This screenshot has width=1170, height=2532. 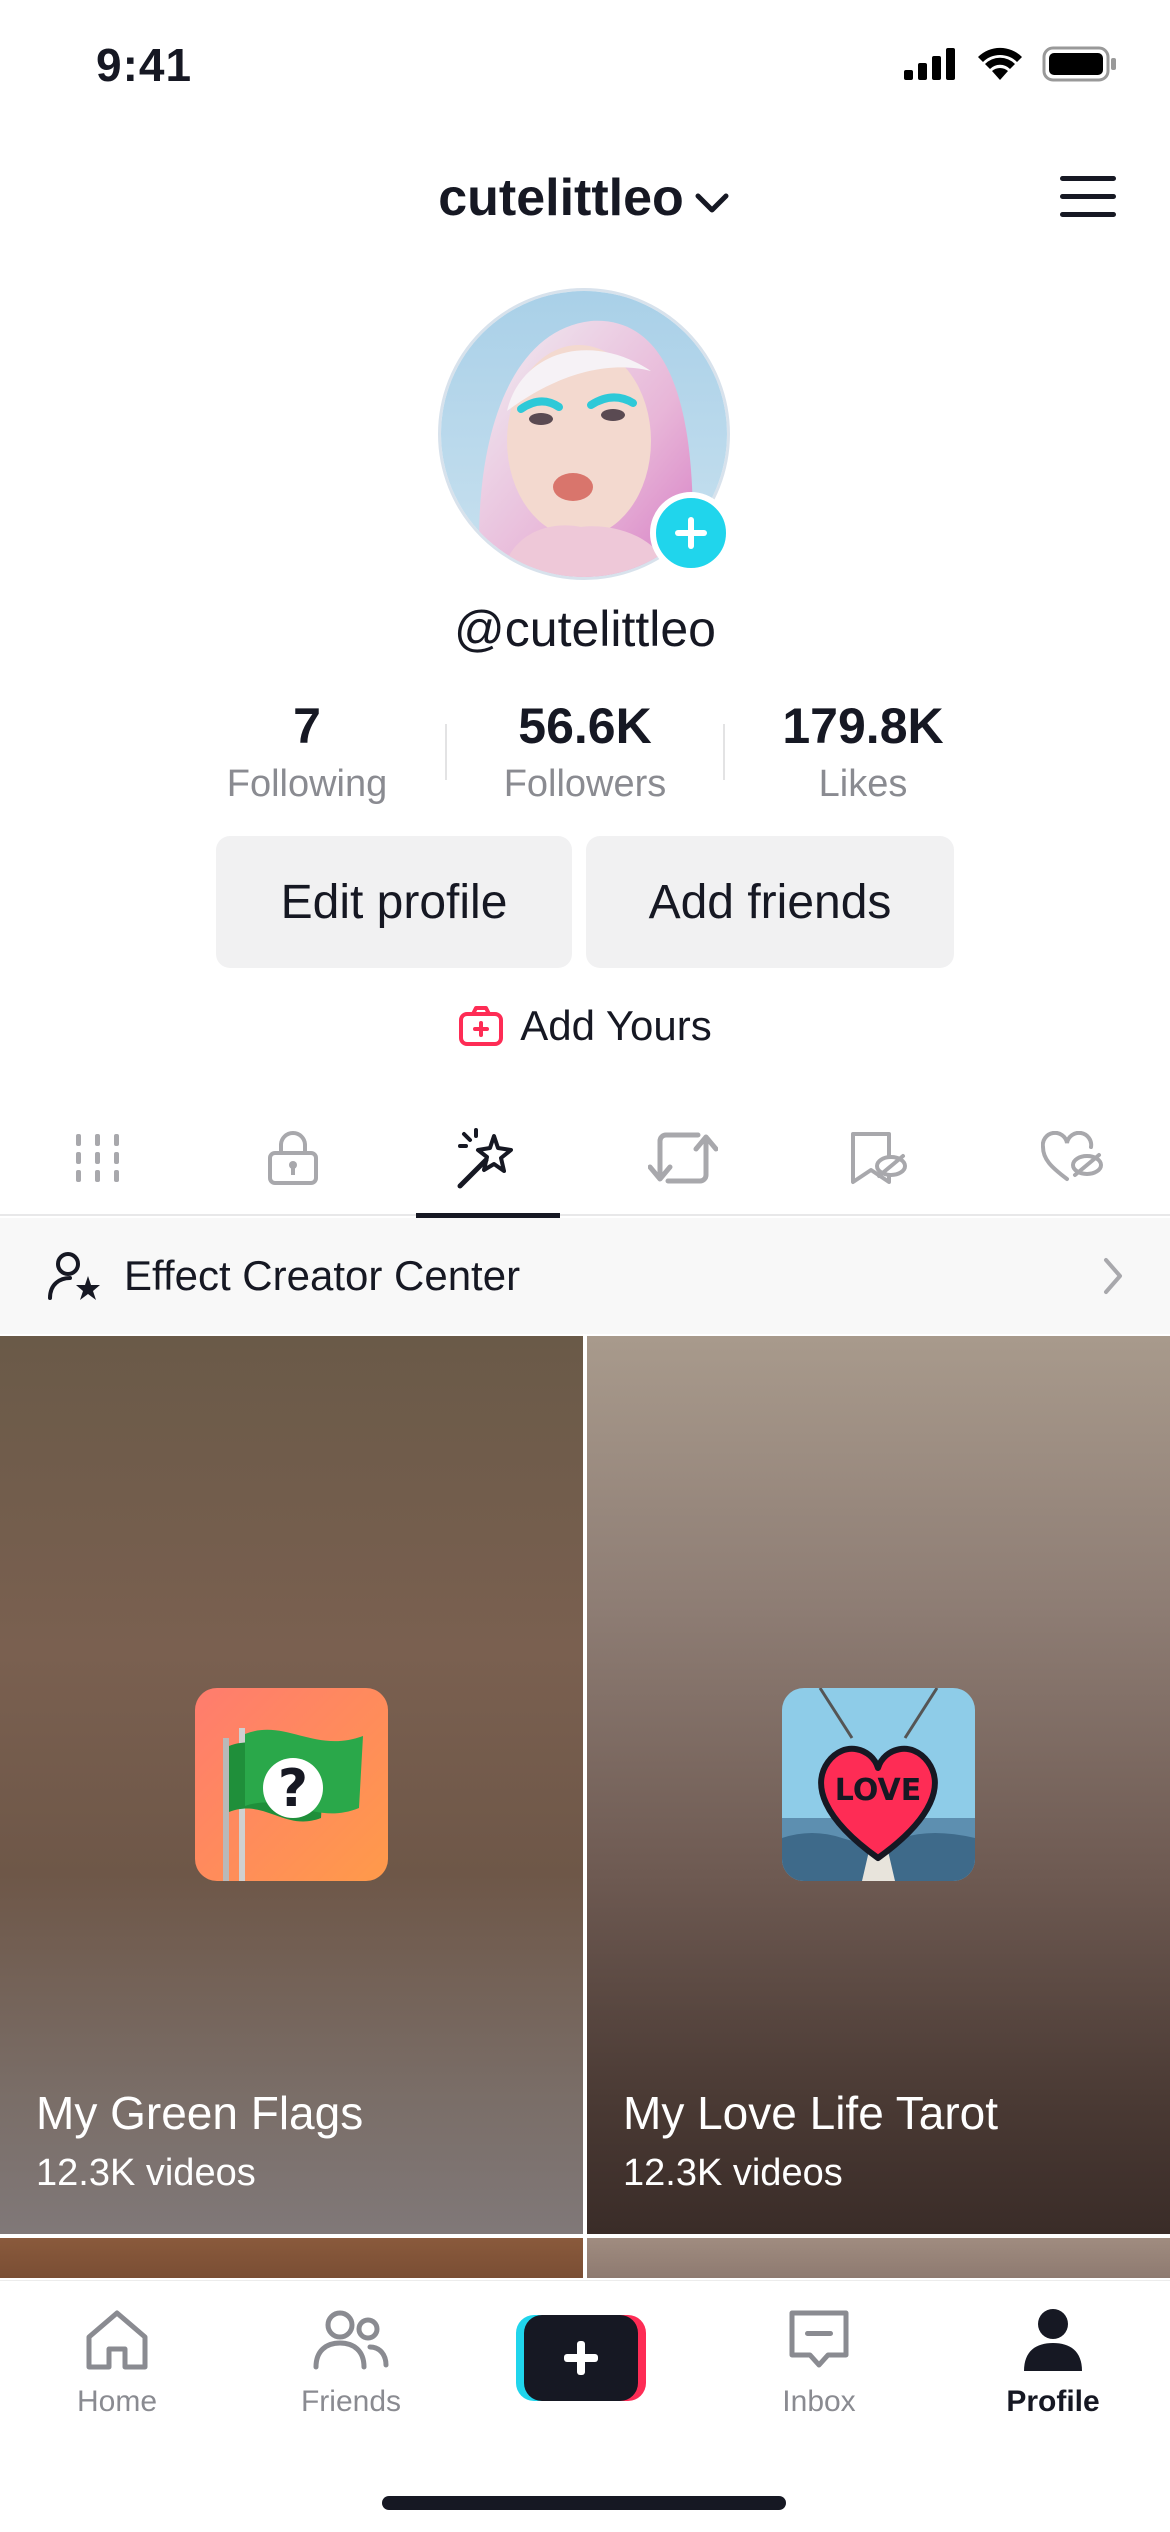 What do you see at coordinates (307, 726) in the screenshot?
I see `stat-value: 7` at bounding box center [307, 726].